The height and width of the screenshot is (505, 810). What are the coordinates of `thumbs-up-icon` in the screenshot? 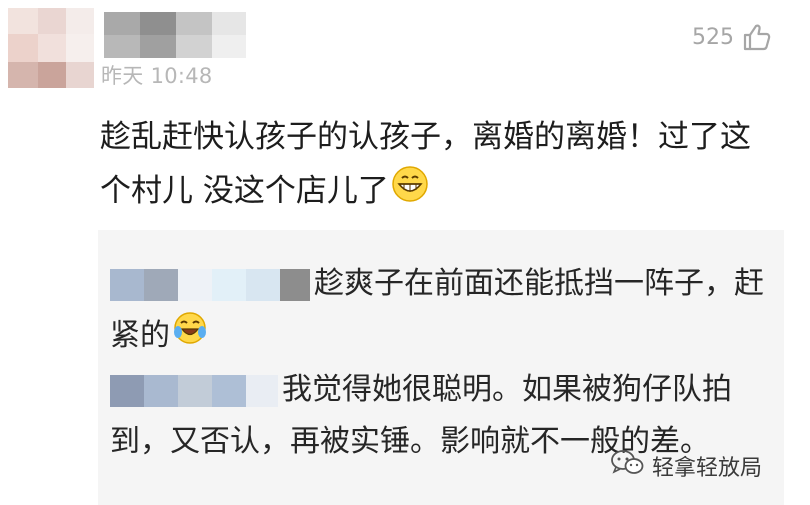 It's located at (757, 37).